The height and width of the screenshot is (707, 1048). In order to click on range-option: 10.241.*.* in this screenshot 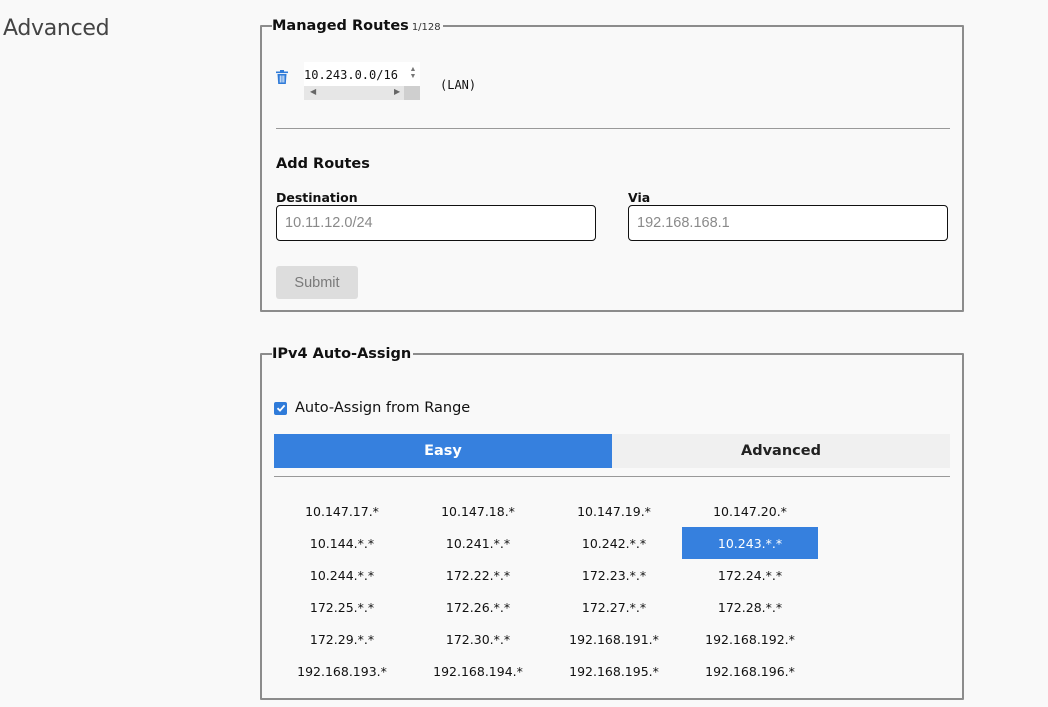, I will do `click(478, 543)`.